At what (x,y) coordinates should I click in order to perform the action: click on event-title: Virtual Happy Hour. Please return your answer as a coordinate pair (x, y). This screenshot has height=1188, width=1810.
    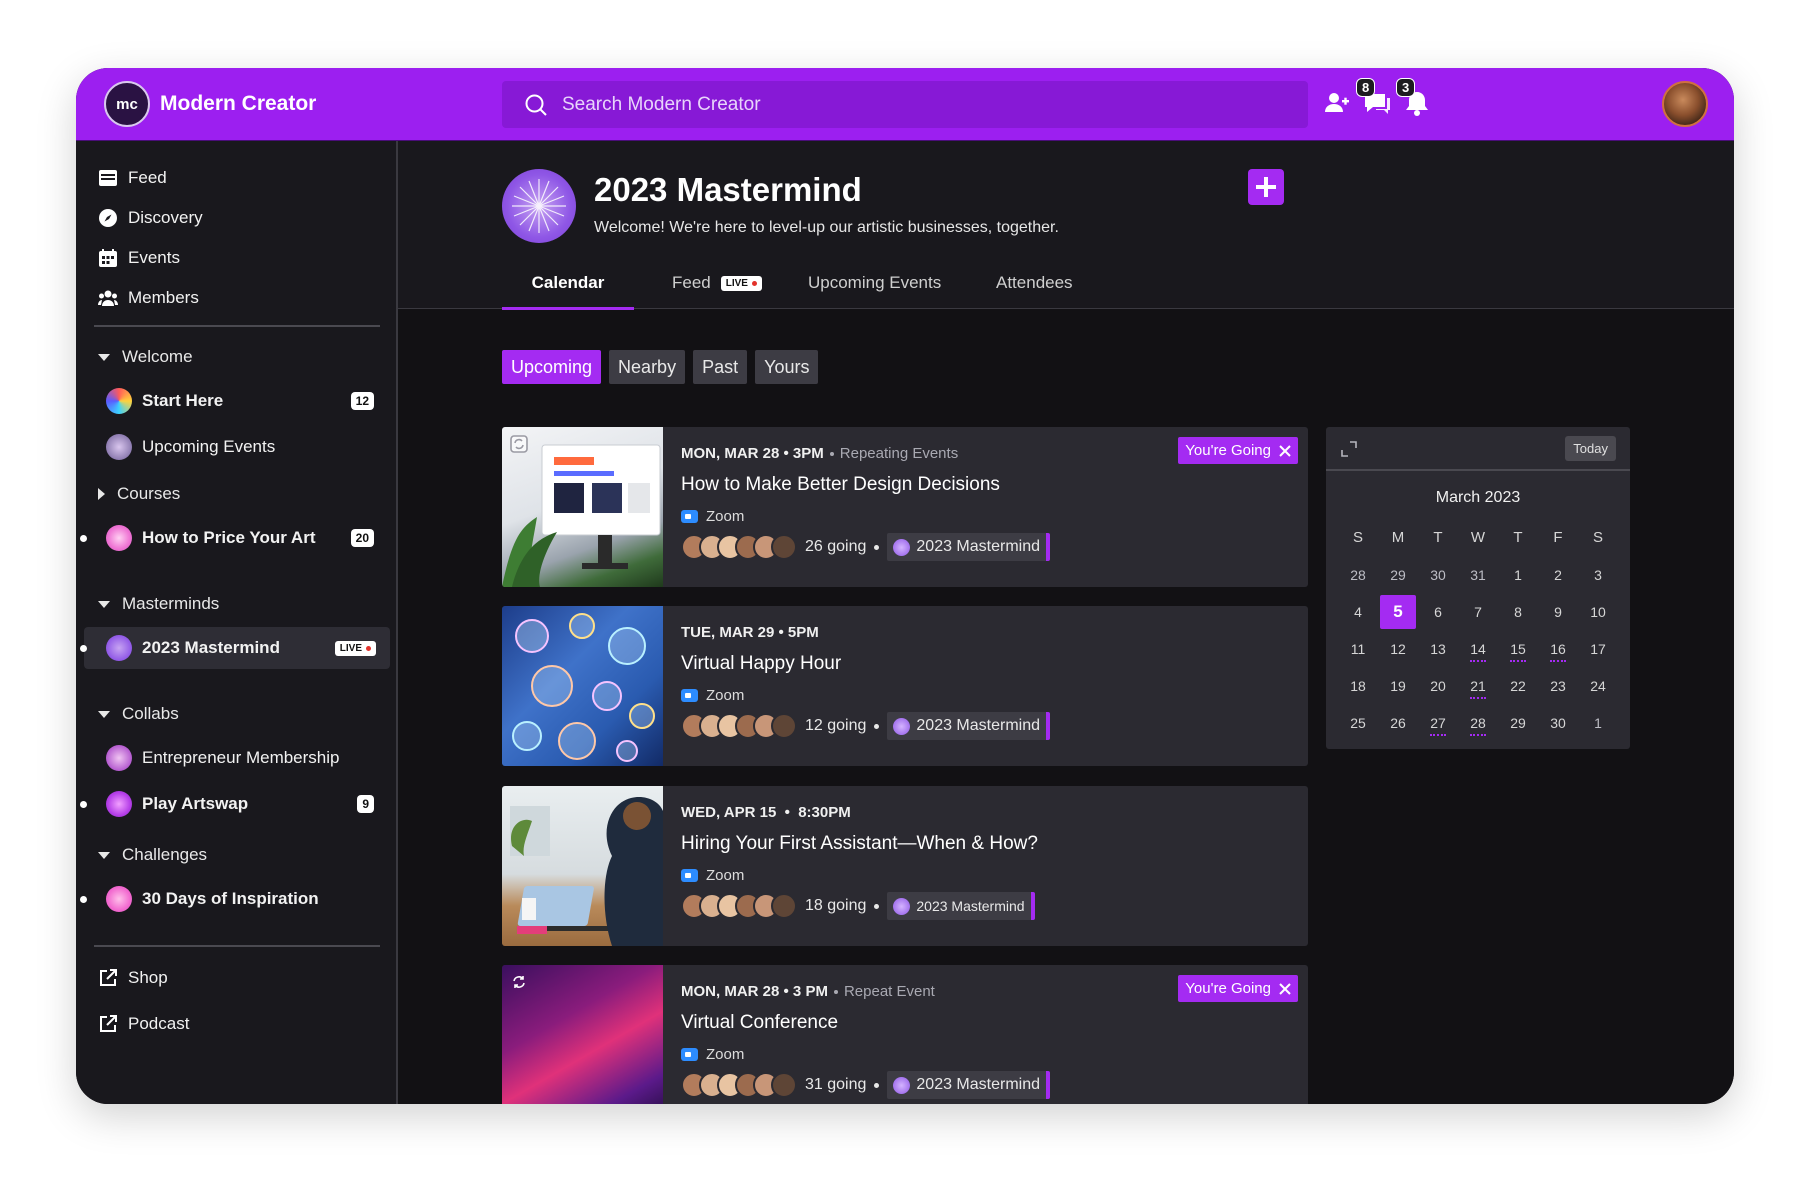
    Looking at the image, I should click on (988, 664).